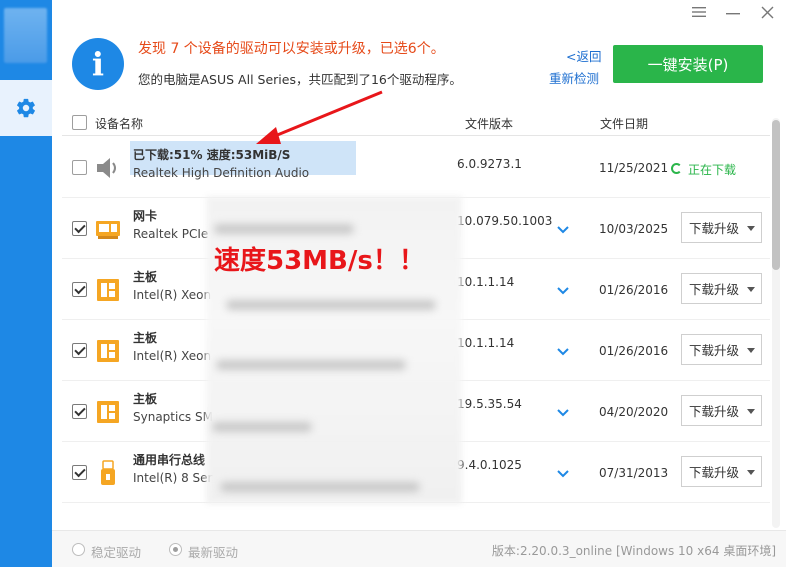 This screenshot has height=567, width=786. I want to click on device-desc: Synaptics SM, so click(173, 417).